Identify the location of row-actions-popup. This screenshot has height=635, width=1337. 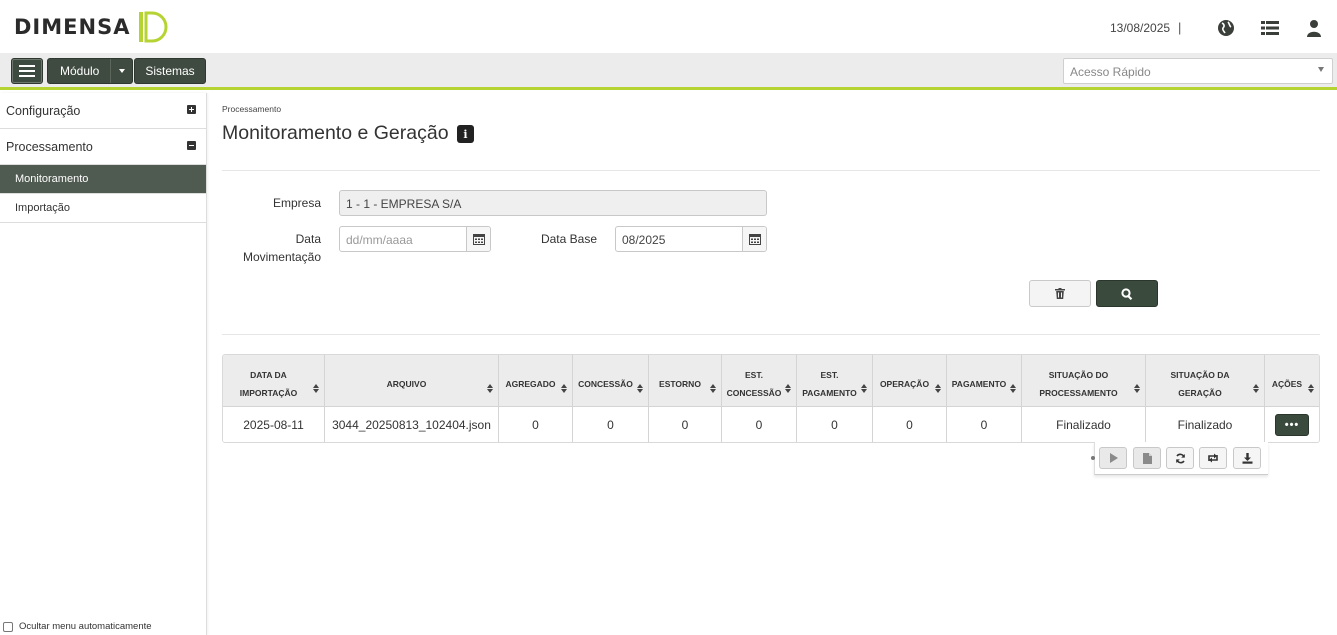
(1179, 458).